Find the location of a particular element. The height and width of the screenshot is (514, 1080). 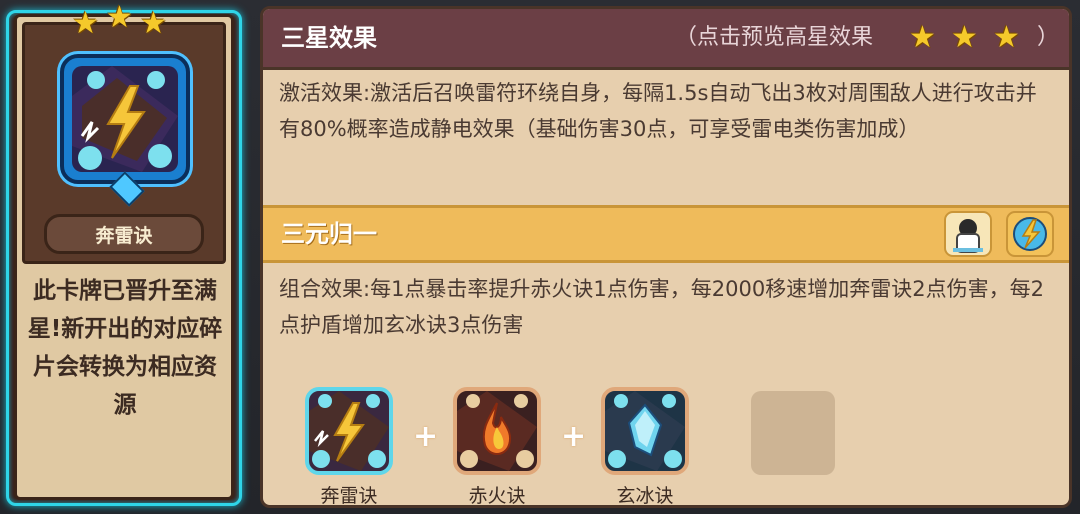

skill-slot-fire is located at coordinates (497, 431).